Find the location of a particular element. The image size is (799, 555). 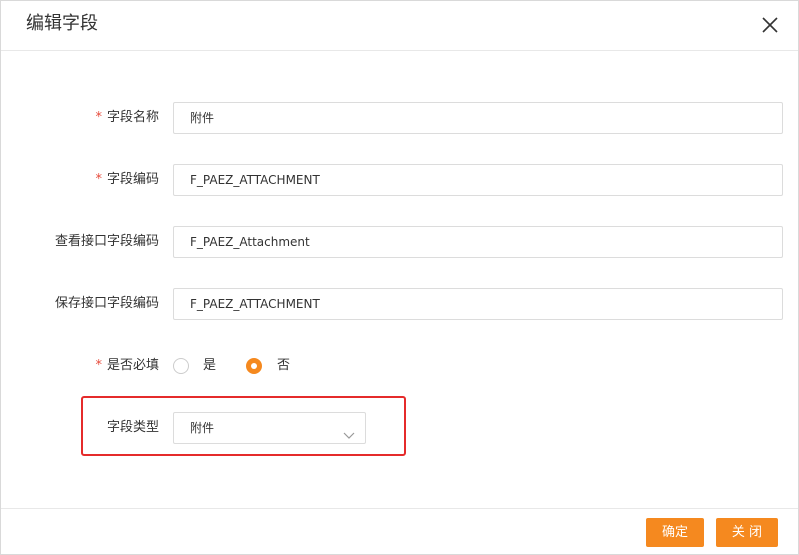

radio-no-label: 否 is located at coordinates (284, 365).